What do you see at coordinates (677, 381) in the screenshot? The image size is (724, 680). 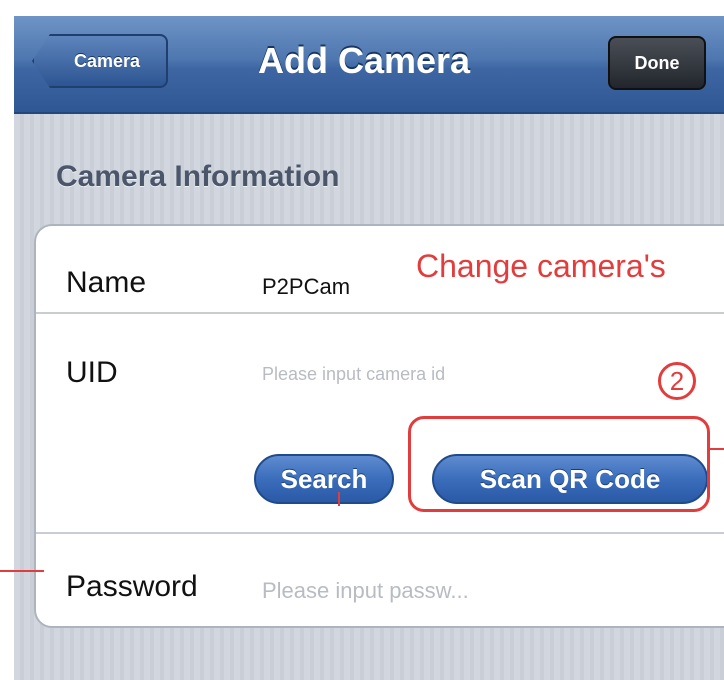 I see `step-number-badge: 2` at bounding box center [677, 381].